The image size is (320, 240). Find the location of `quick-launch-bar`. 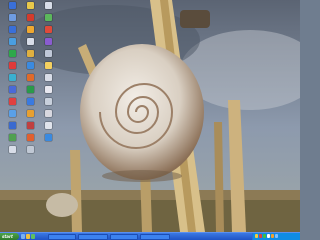

quick-launch-bar is located at coordinates (28, 236).